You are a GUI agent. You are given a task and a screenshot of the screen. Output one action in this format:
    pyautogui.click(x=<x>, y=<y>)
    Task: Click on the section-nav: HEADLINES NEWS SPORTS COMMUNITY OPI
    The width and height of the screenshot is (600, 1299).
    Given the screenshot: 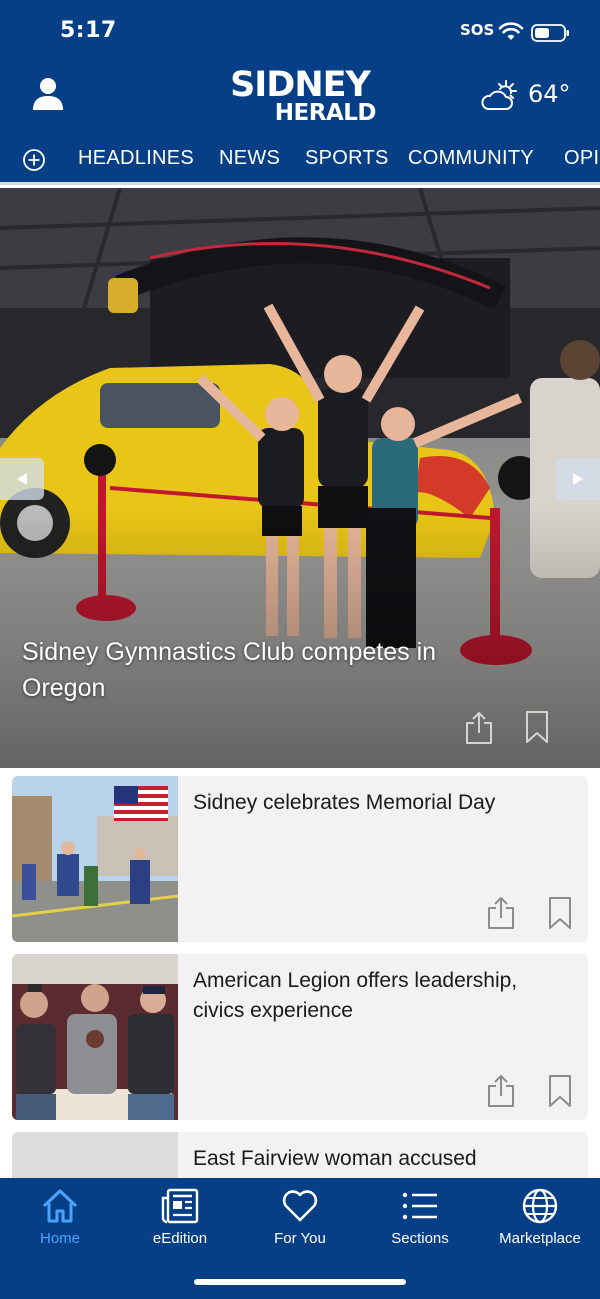 What is the action you would take?
    pyautogui.click(x=300, y=161)
    